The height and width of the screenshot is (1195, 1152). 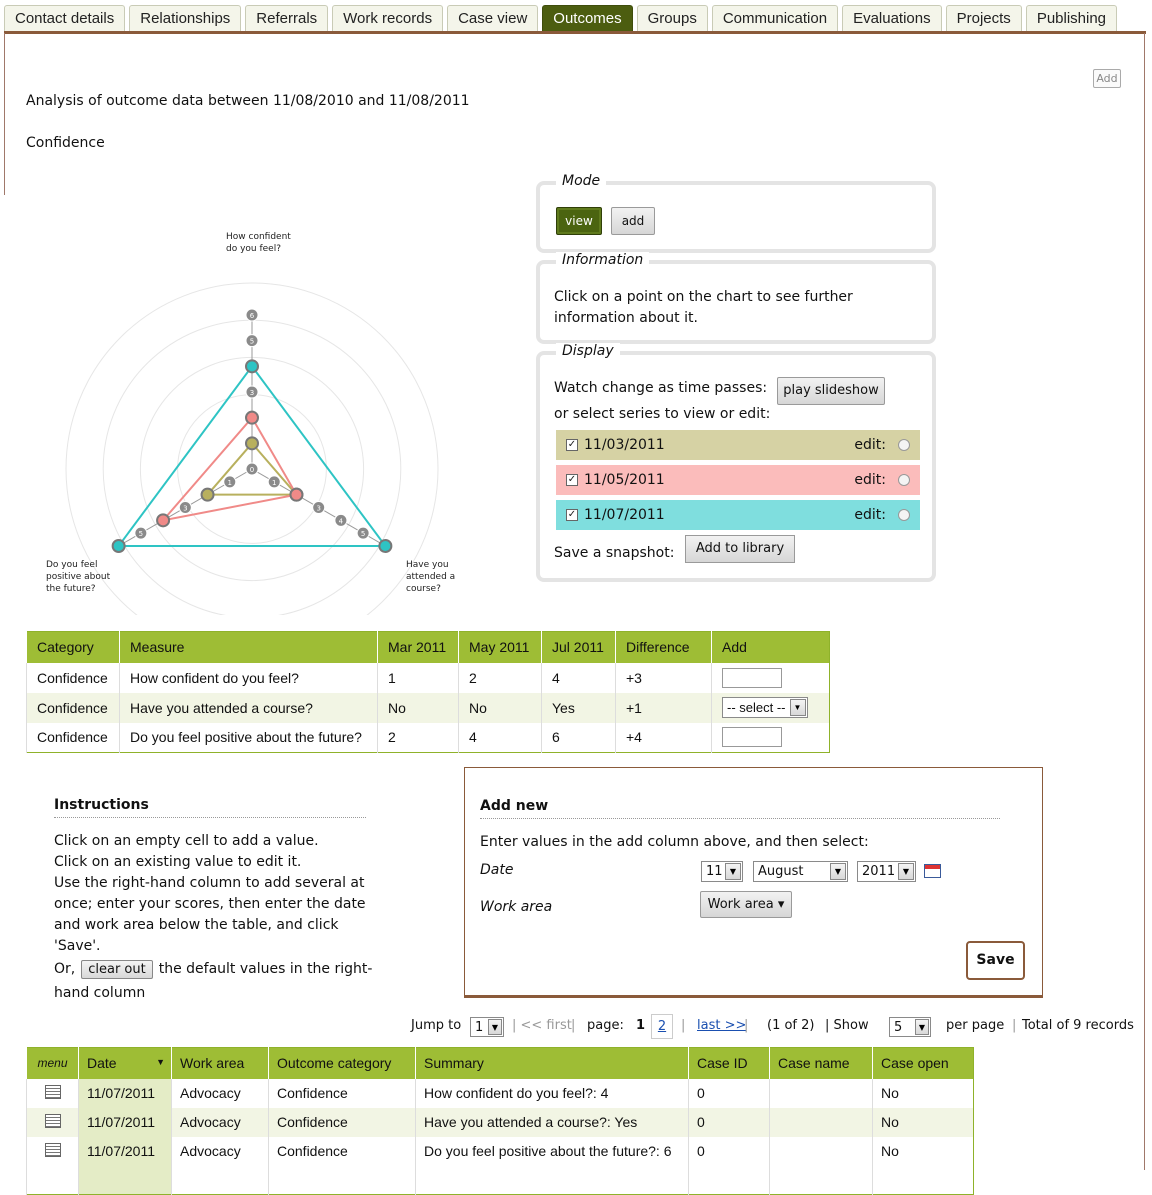 What do you see at coordinates (185, 18) in the screenshot?
I see `tab-relationships: Relationships` at bounding box center [185, 18].